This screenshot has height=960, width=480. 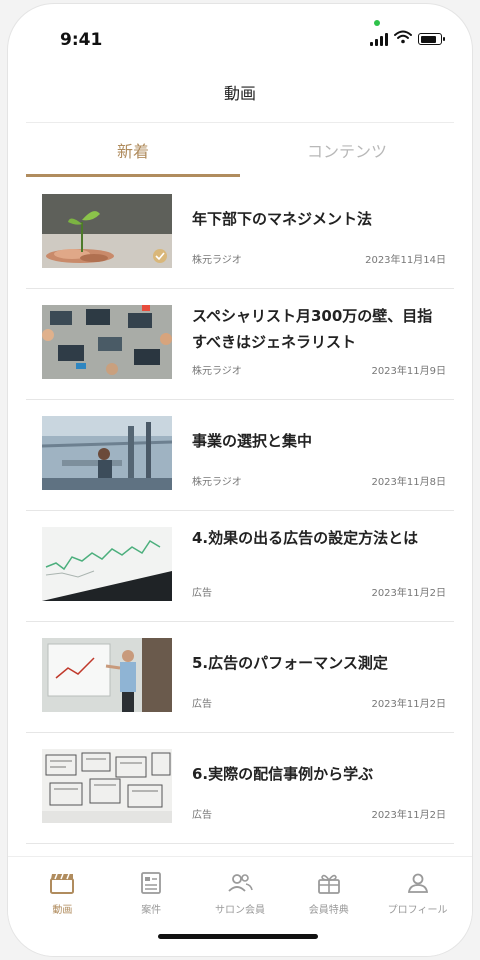 What do you see at coordinates (379, 39) in the screenshot?
I see `signal-icon` at bounding box center [379, 39].